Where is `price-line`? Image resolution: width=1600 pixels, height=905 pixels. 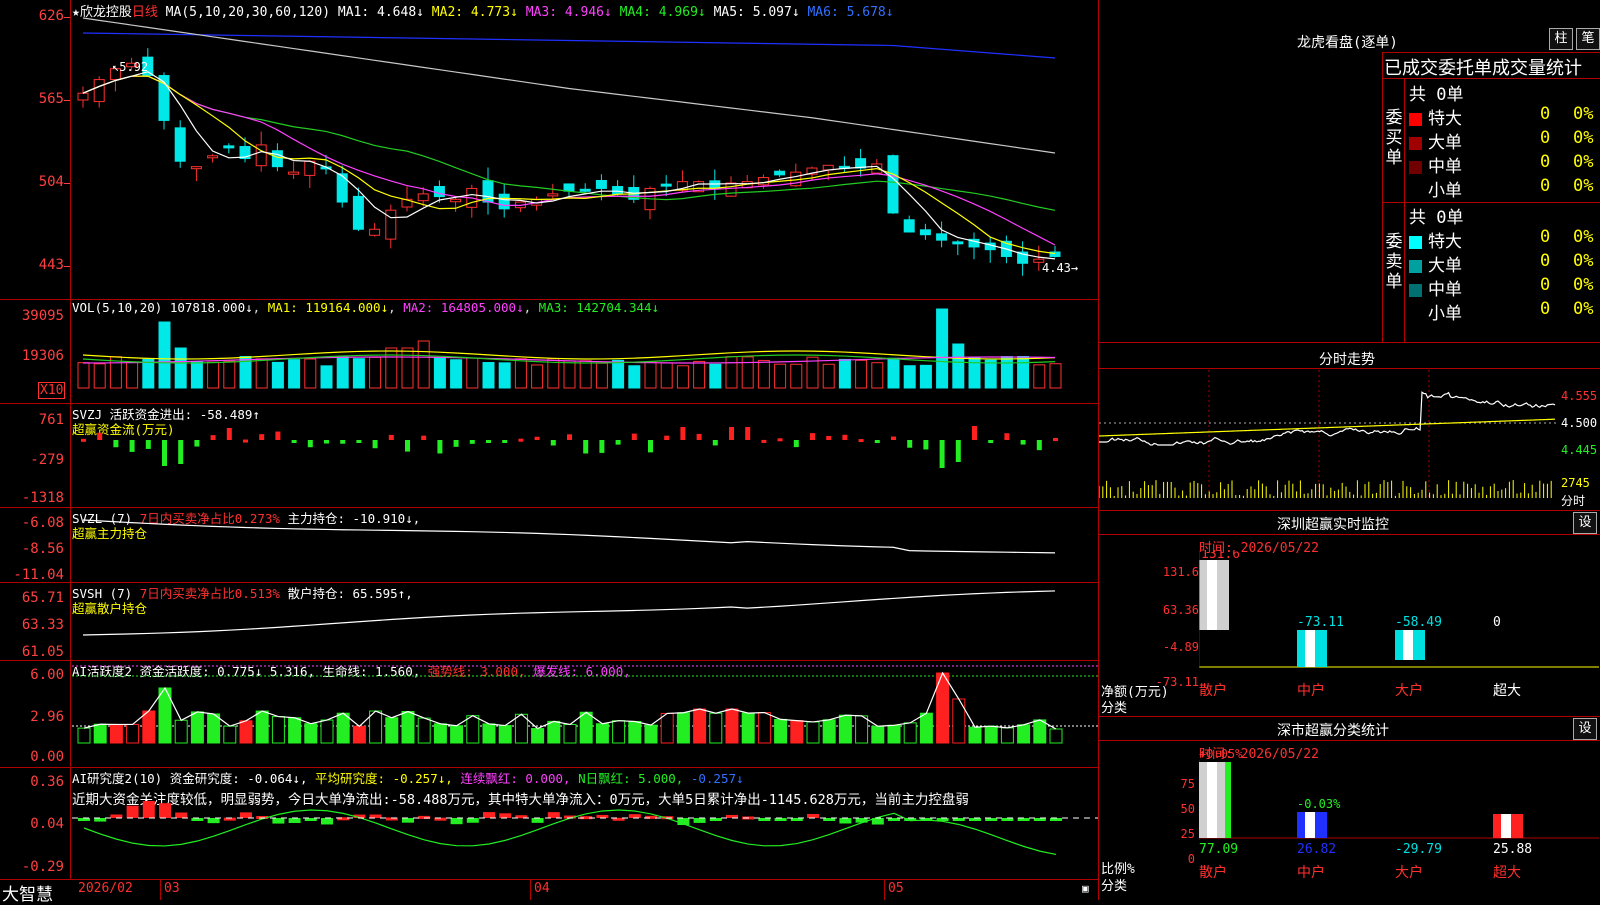
price-line is located at coordinates (1327, 418).